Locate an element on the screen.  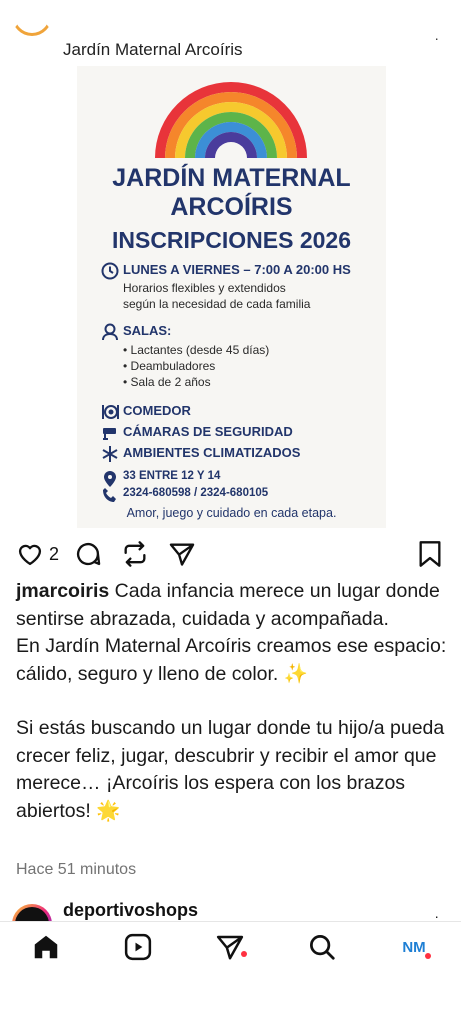
rooms-label: SALAS: is located at coordinates (147, 330).